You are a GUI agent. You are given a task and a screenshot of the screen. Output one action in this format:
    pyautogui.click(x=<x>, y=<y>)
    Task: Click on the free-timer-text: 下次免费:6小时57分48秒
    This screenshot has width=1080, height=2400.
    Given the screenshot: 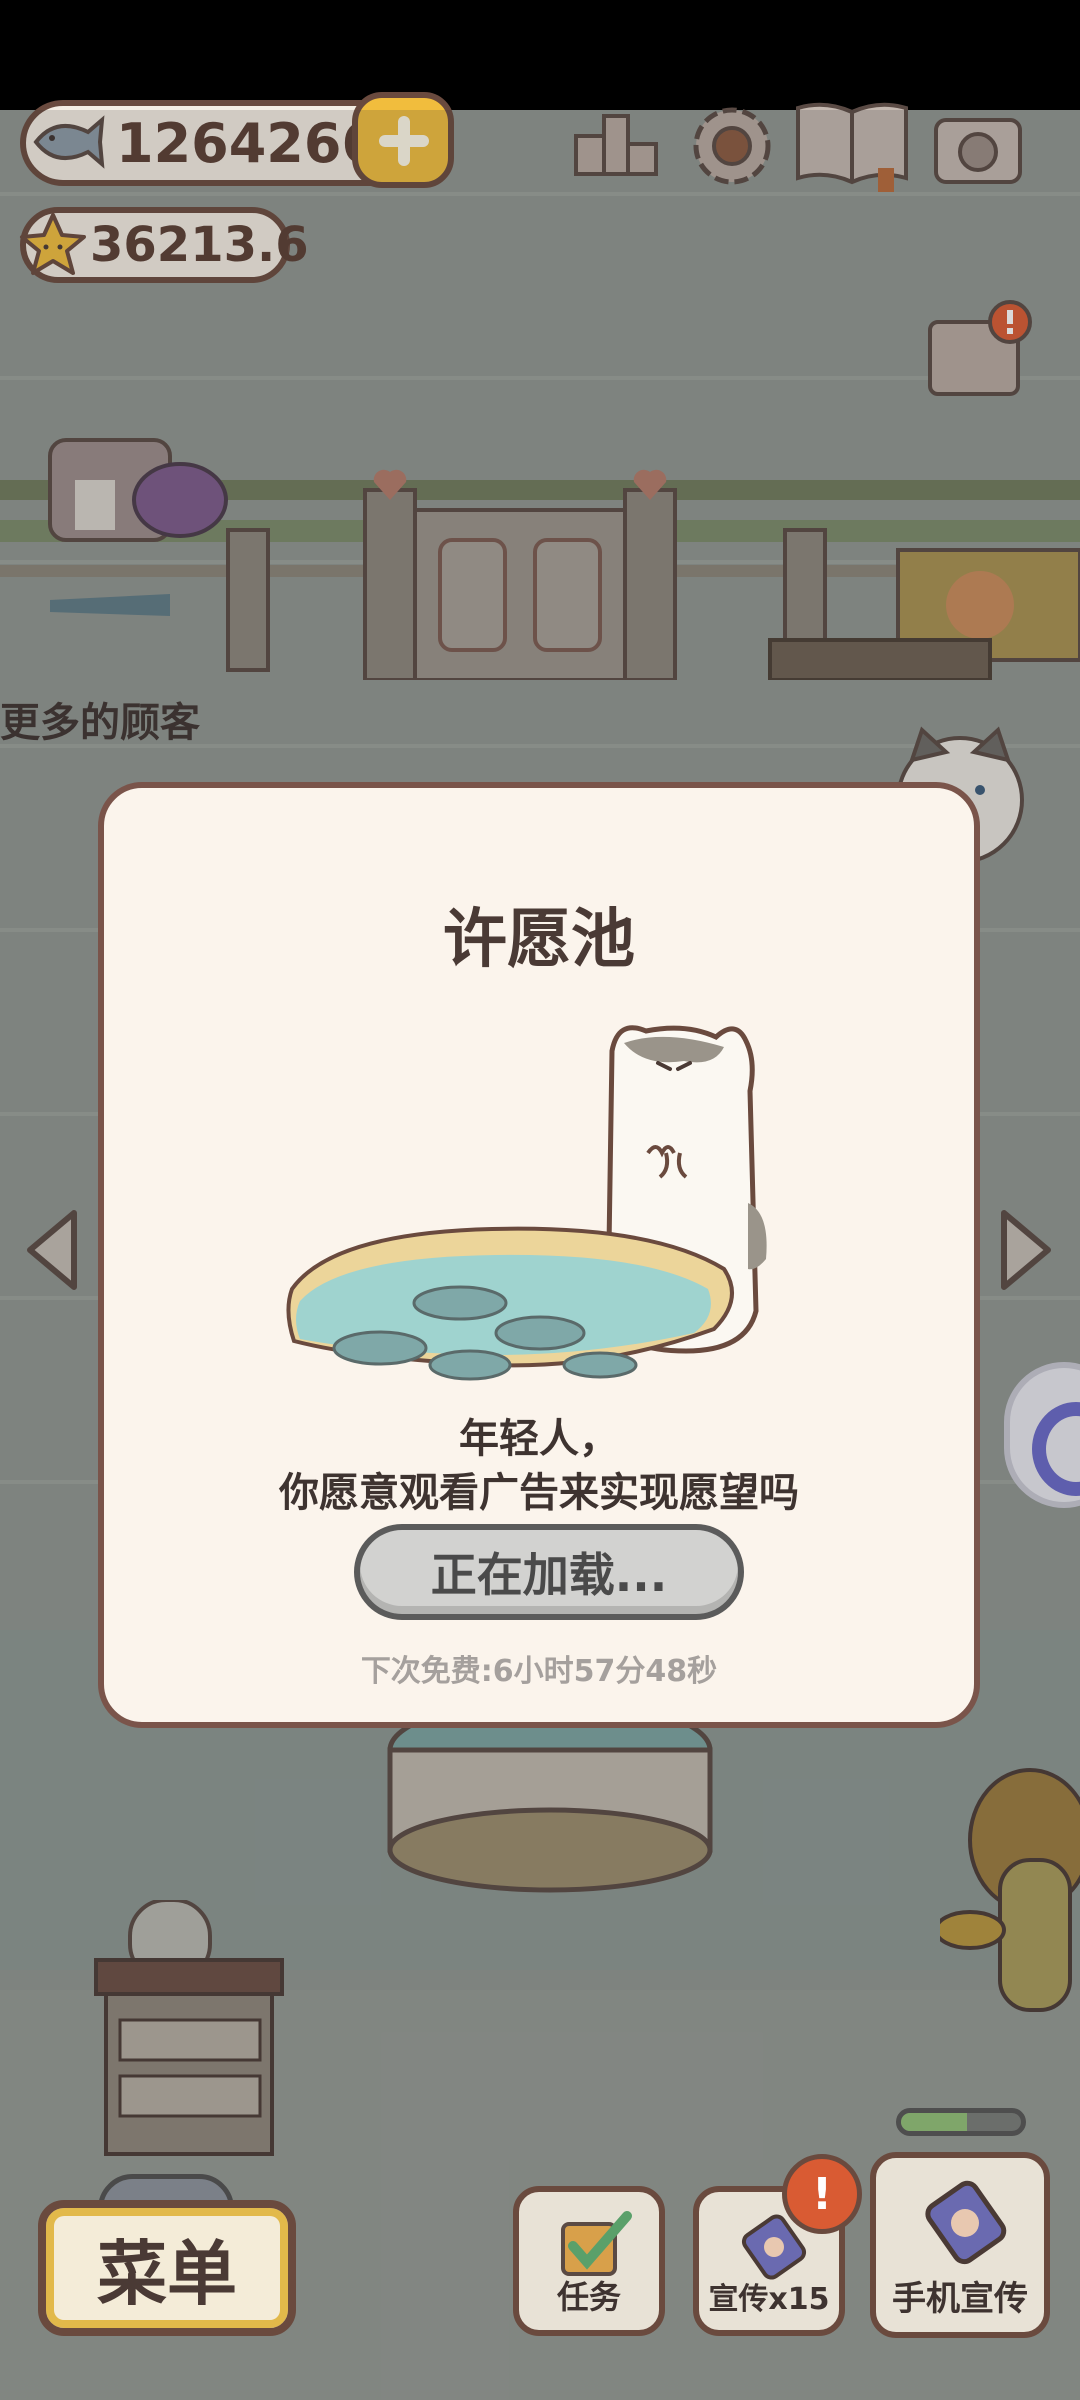 What is the action you would take?
    pyautogui.click(x=539, y=1671)
    